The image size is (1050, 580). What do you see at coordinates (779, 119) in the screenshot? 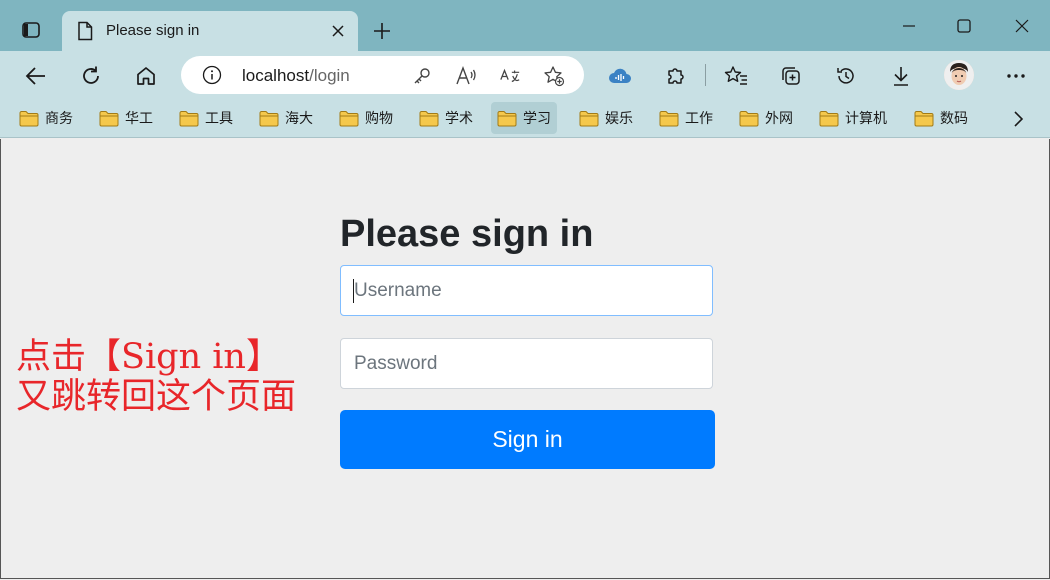
I see `bookmark-label: 外网` at bounding box center [779, 119].